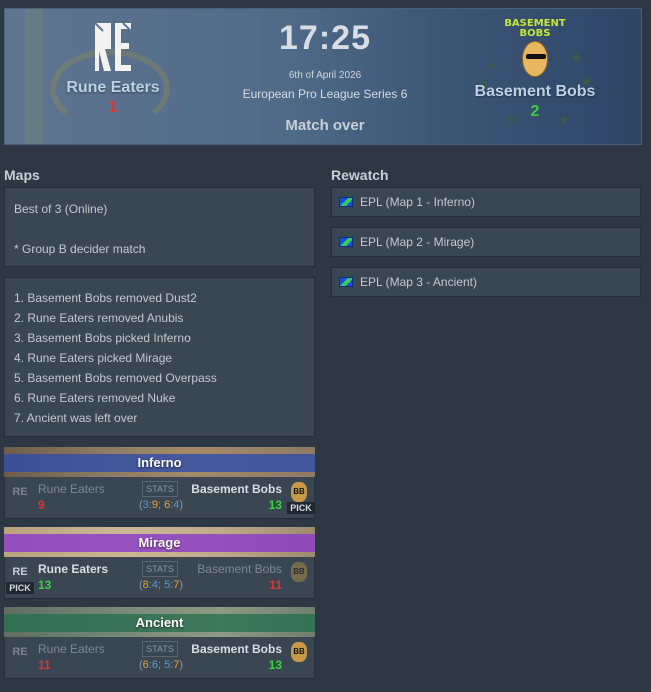  I want to click on rewatch-label: EPL (Map 3 - Ancient), so click(418, 282).